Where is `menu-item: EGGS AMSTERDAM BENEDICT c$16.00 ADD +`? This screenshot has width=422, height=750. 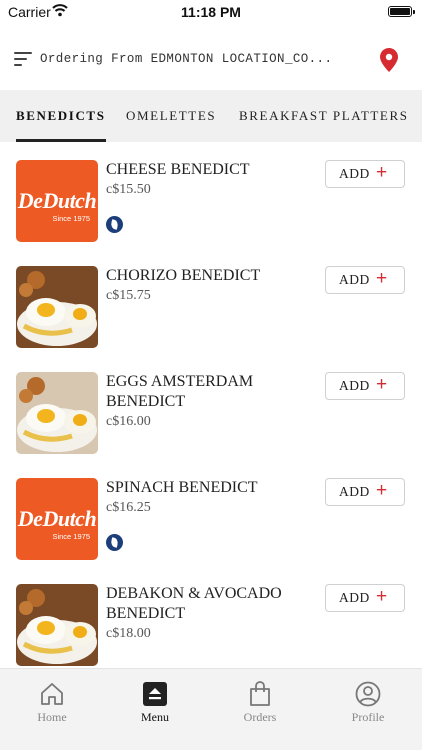 menu-item: EGGS AMSTERDAM BENEDICT c$16.00 ADD + is located at coordinates (211, 407).